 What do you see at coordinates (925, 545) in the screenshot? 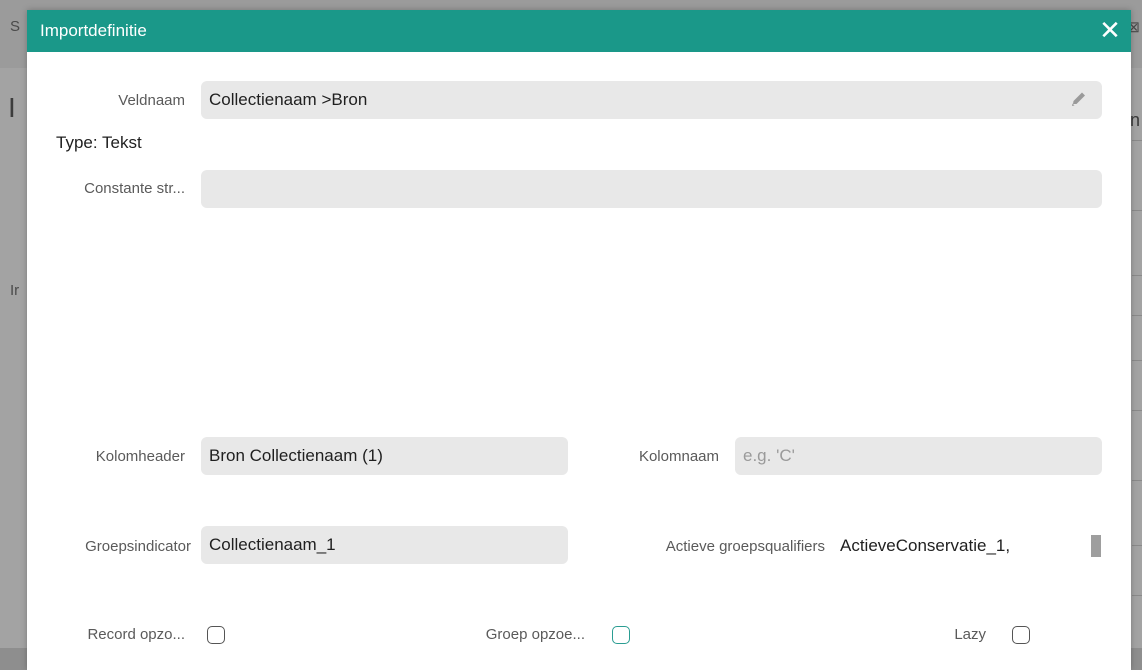
I see `actieve-groepsqualifiers-value: ActieveConservatie_1,` at bounding box center [925, 545].